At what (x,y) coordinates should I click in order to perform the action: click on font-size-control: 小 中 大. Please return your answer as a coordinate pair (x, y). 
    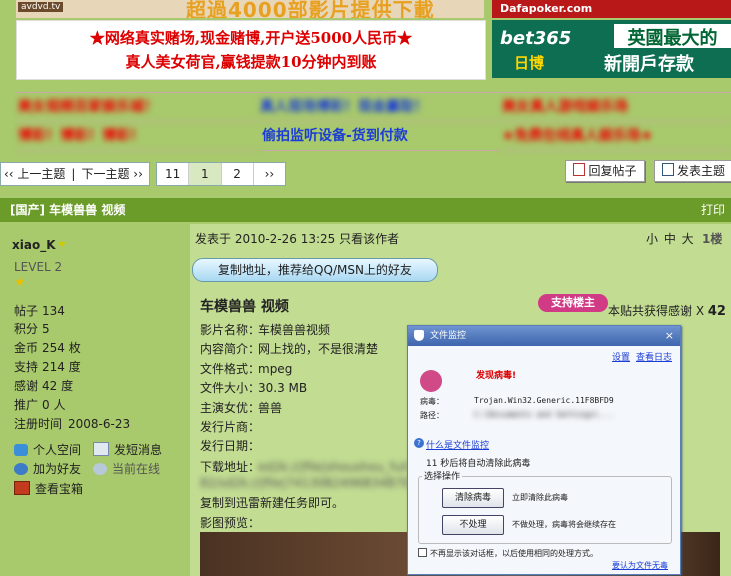
    Looking at the image, I should click on (670, 238).